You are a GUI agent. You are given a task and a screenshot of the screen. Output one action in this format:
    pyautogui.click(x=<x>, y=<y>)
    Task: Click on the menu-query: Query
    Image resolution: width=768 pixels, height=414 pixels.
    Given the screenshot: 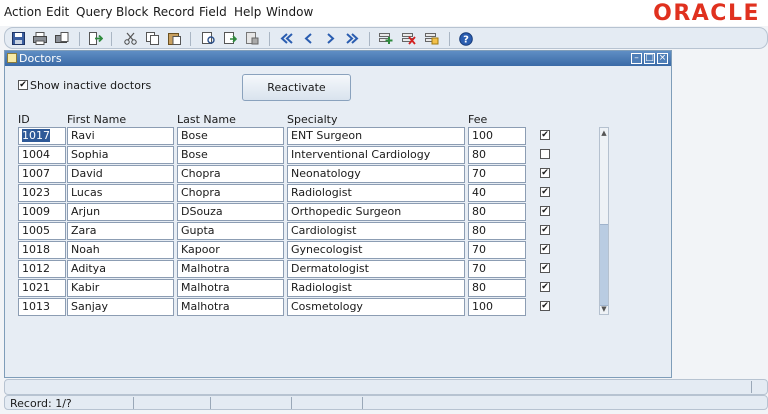 What is the action you would take?
    pyautogui.click(x=94, y=12)
    